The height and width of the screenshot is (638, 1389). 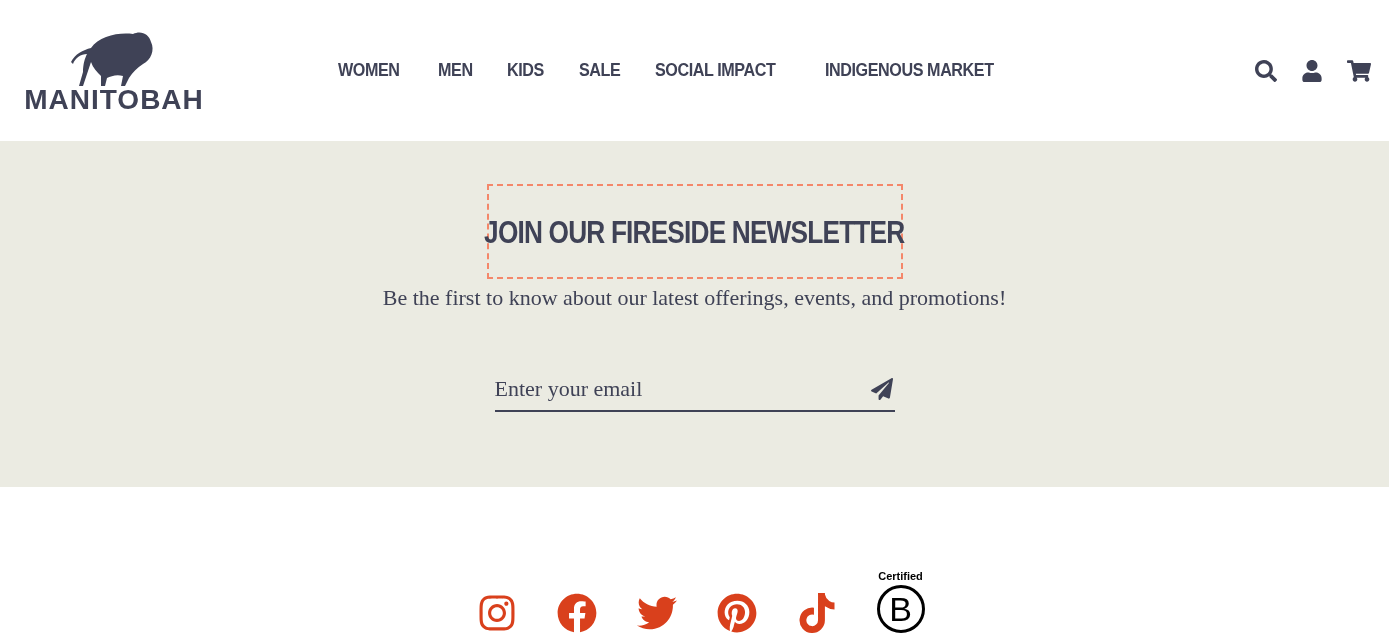 I want to click on newsletter-title: JOIN OUR FIRESIDE NEWSLETTER, so click(x=694, y=231).